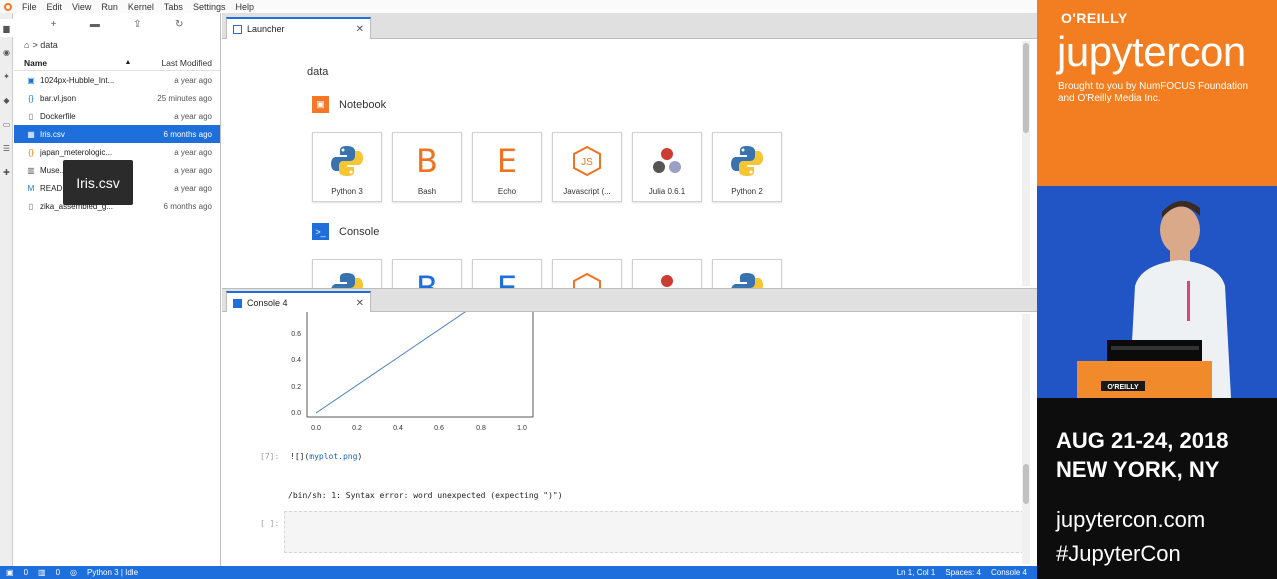 Image resolution: width=1277 pixels, height=579 pixels. I want to click on menu-run: Run, so click(109, 7).